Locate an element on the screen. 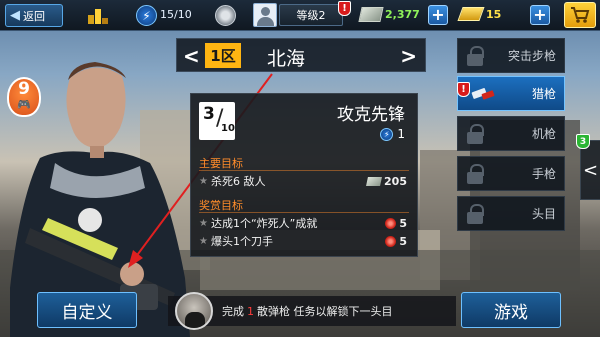  gold-amount: 15 is located at coordinates (494, 14).